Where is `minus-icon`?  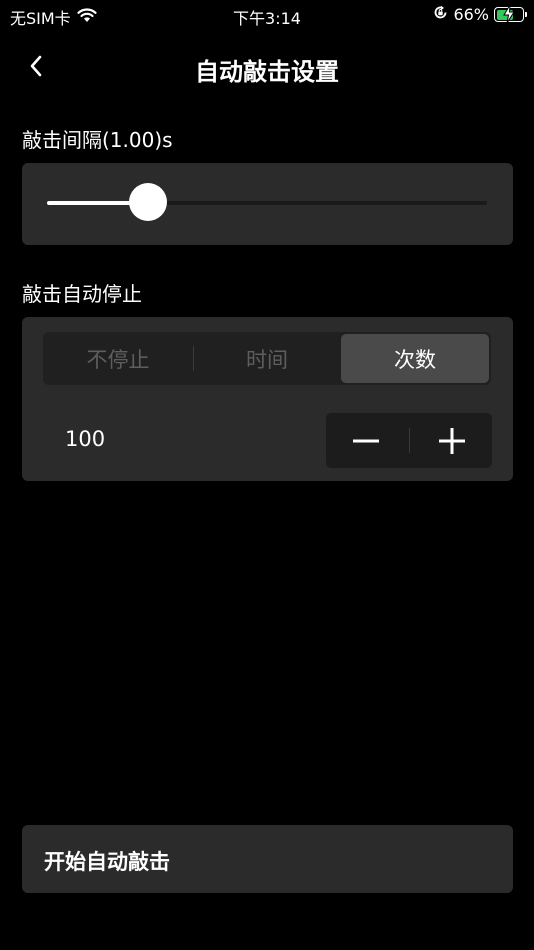 minus-icon is located at coordinates (366, 440).